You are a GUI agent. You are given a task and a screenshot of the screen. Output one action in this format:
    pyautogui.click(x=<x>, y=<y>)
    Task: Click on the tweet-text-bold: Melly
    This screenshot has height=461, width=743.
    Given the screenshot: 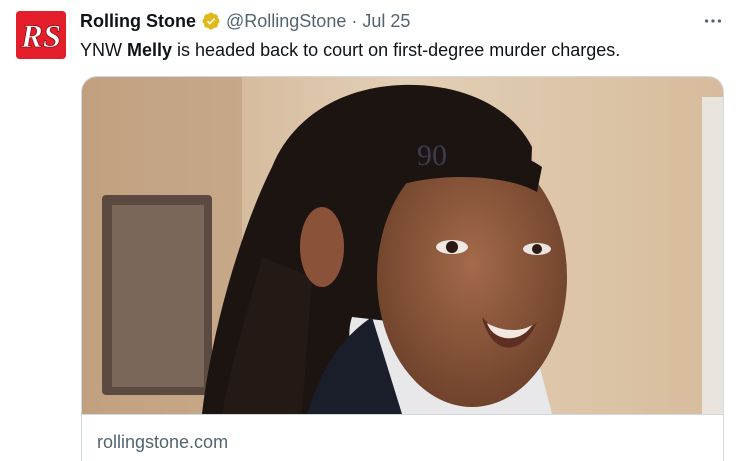 What is the action you would take?
    pyautogui.click(x=150, y=50)
    